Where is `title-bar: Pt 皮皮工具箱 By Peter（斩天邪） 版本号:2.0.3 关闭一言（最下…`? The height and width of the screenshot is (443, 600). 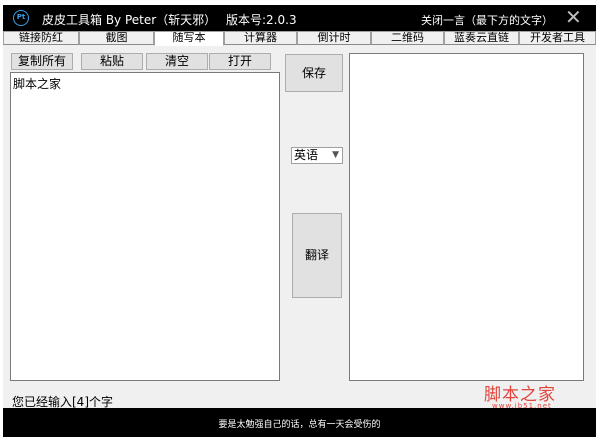
title-bar: Pt 皮皮工具箱 By Peter（斩天邪） 版本号:2.0.3 关闭一言（最下… is located at coordinates (299, 18).